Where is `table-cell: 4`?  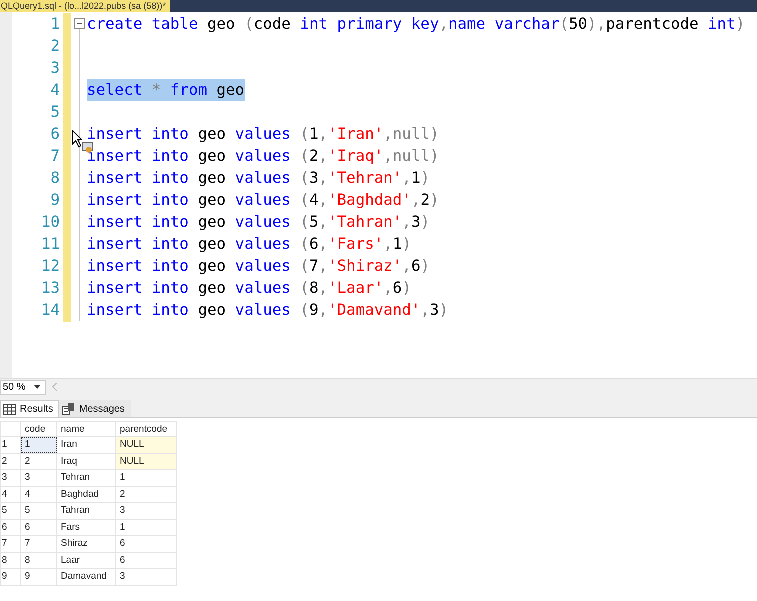
table-cell: 4 is located at coordinates (38, 494).